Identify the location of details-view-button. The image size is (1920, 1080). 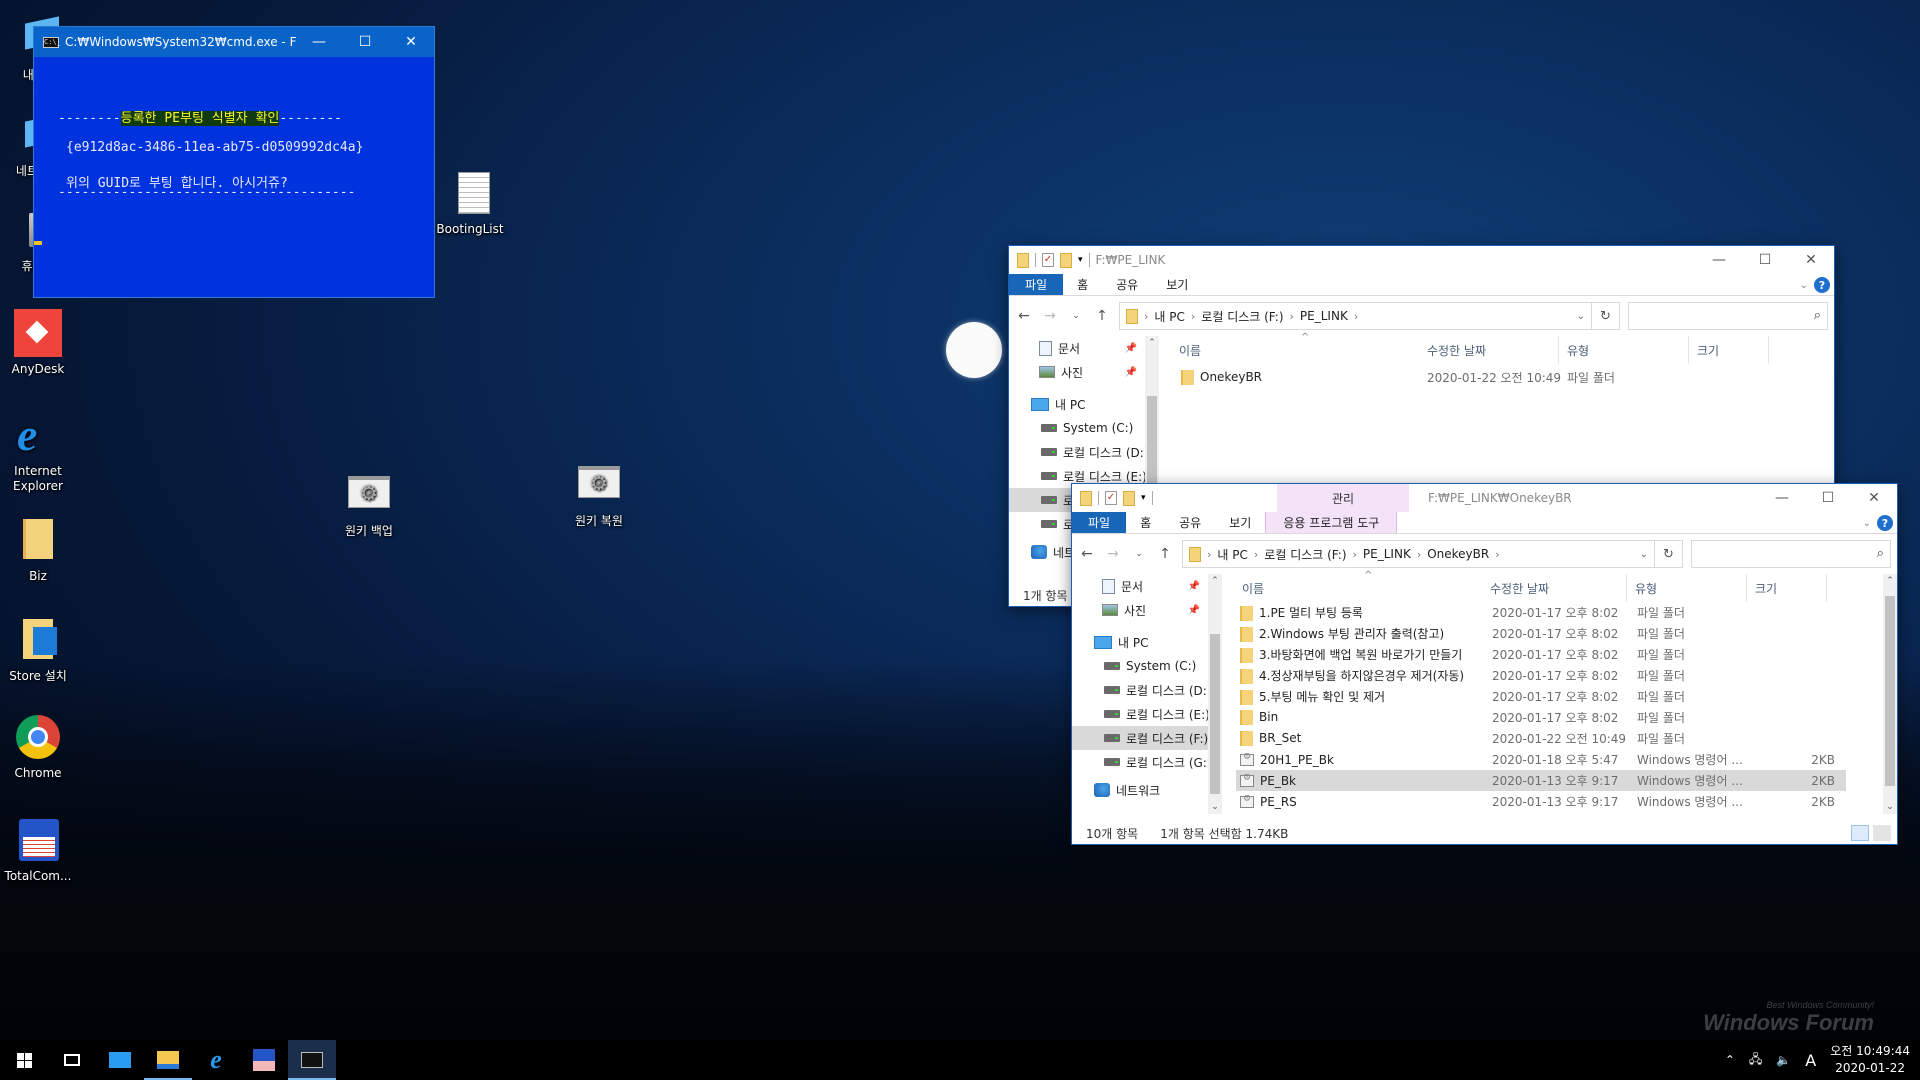
(1860, 833).